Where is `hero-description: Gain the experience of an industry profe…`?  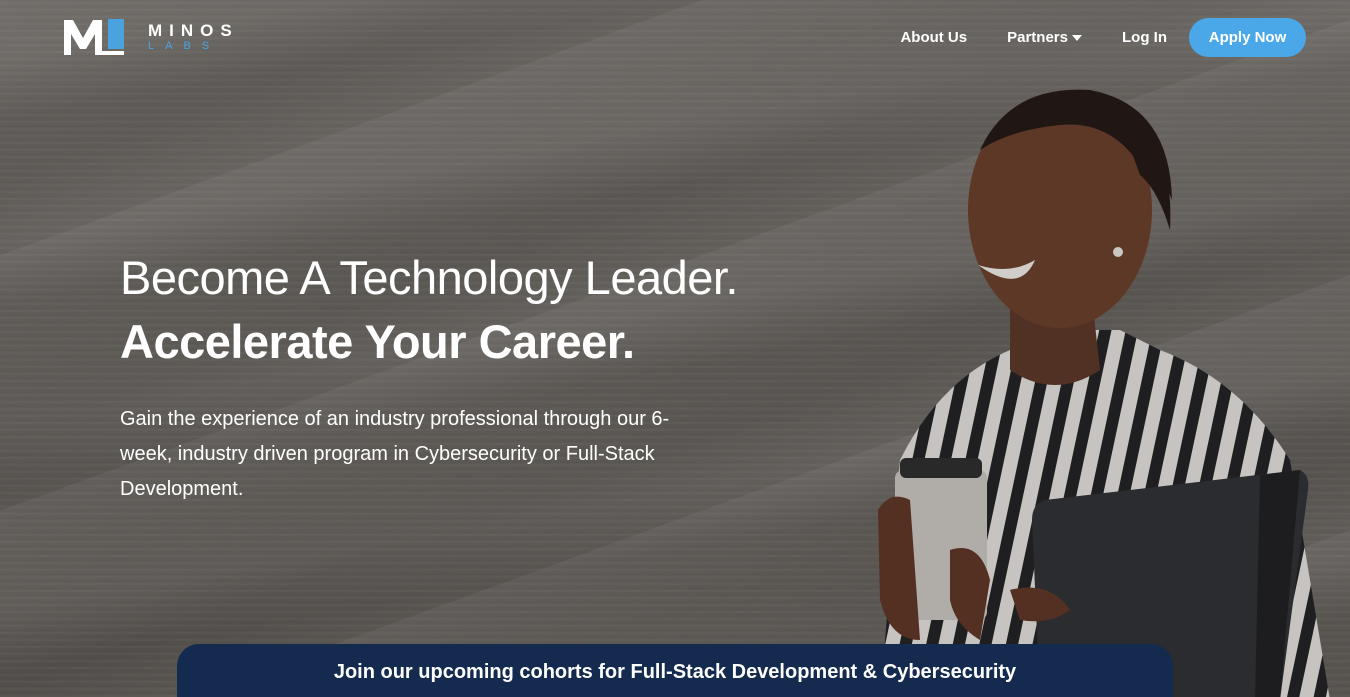
hero-description: Gain the experience of an industry profe… is located at coordinates (395, 454).